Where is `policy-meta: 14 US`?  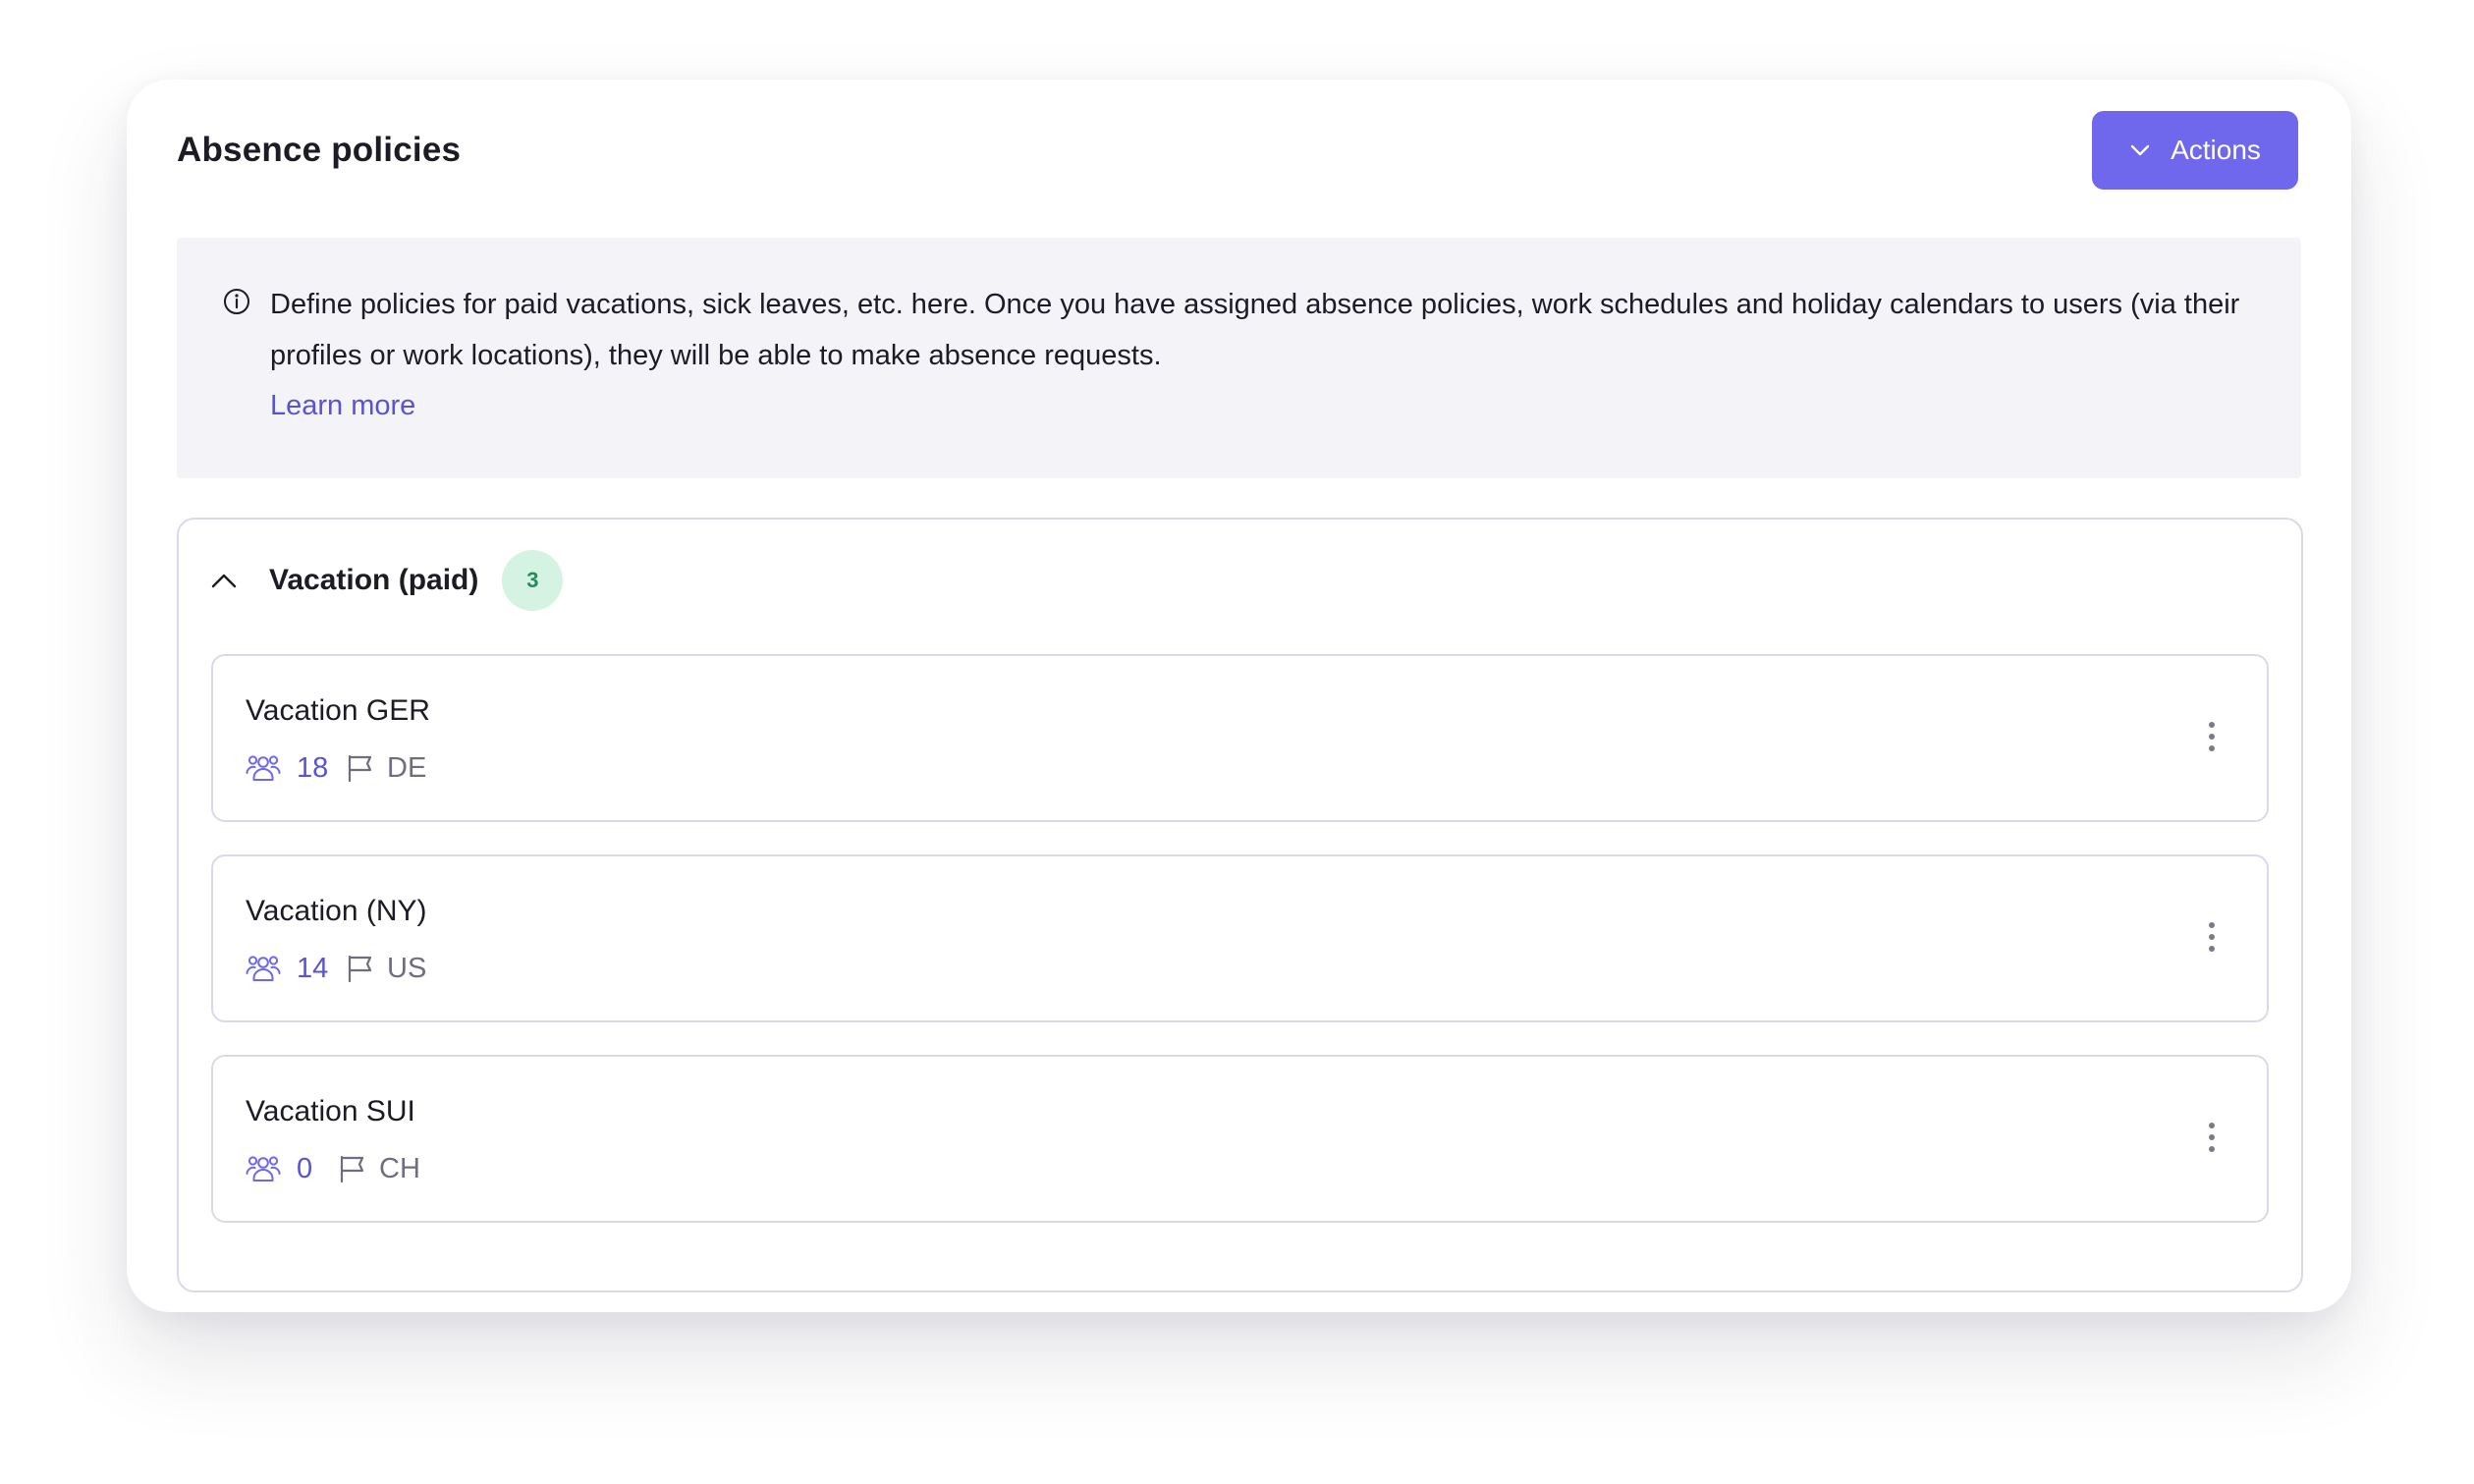
policy-meta: 14 US is located at coordinates (336, 968).